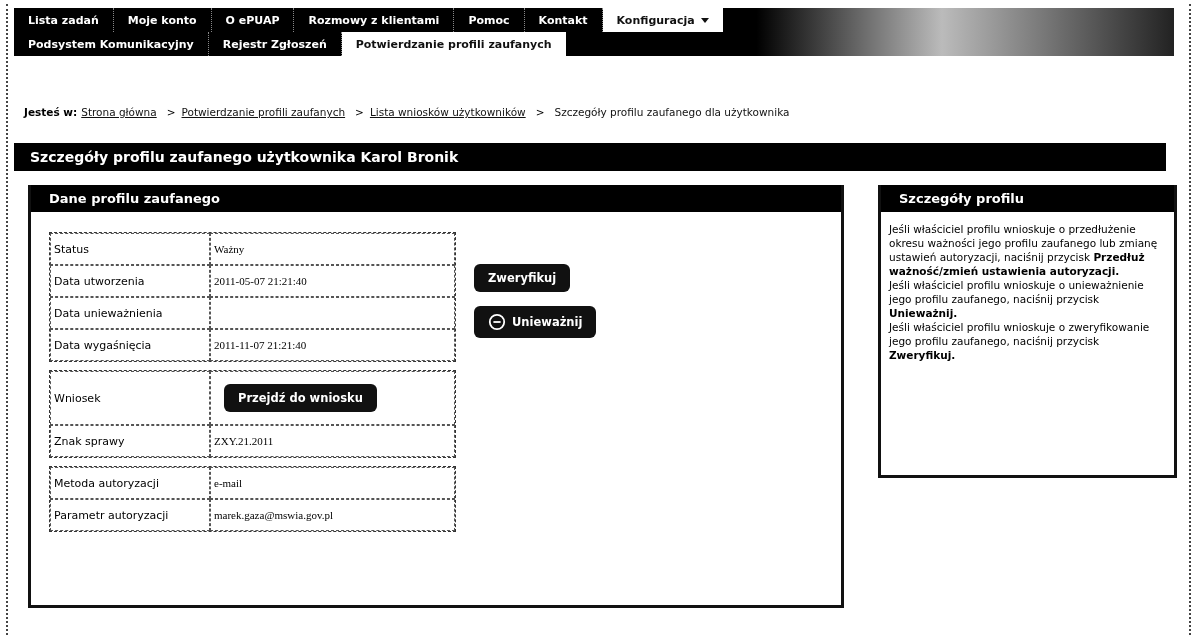  I want to click on nav-tab: Potwierdzanie profili zaufanych, so click(453, 44).